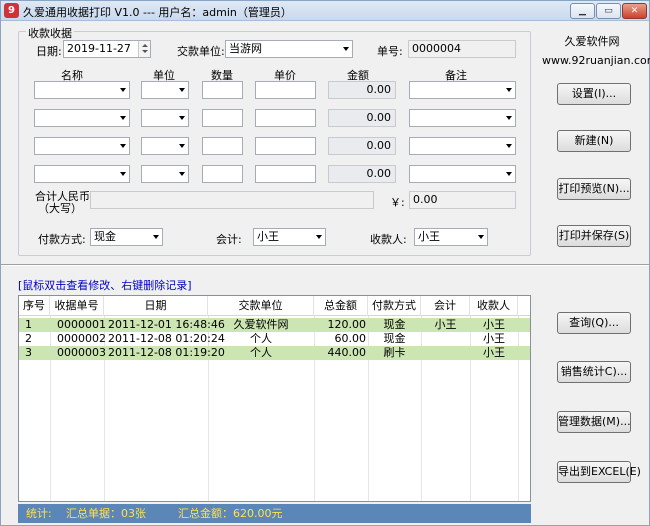 This screenshot has width=650, height=526. Describe the element at coordinates (608, 11) in the screenshot. I see `maximize-button: ▭` at that location.